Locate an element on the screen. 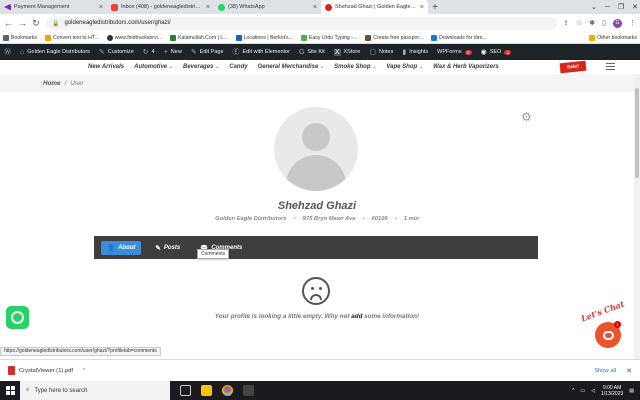 The image size is (640, 400). sad-face-mouth is located at coordinates (316, 297).